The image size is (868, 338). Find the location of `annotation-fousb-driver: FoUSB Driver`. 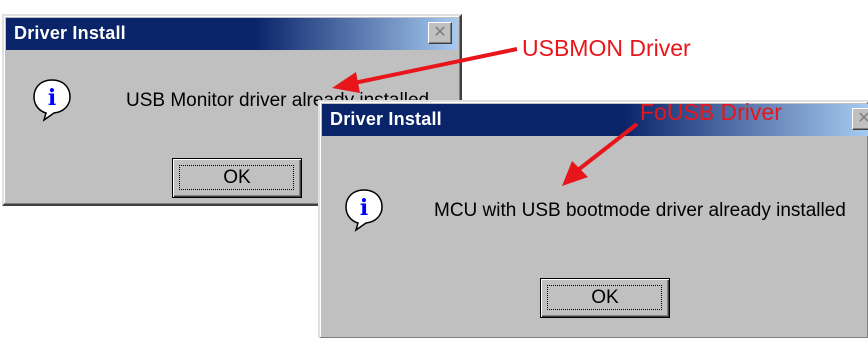

annotation-fousb-driver: FoUSB Driver is located at coordinates (711, 112).